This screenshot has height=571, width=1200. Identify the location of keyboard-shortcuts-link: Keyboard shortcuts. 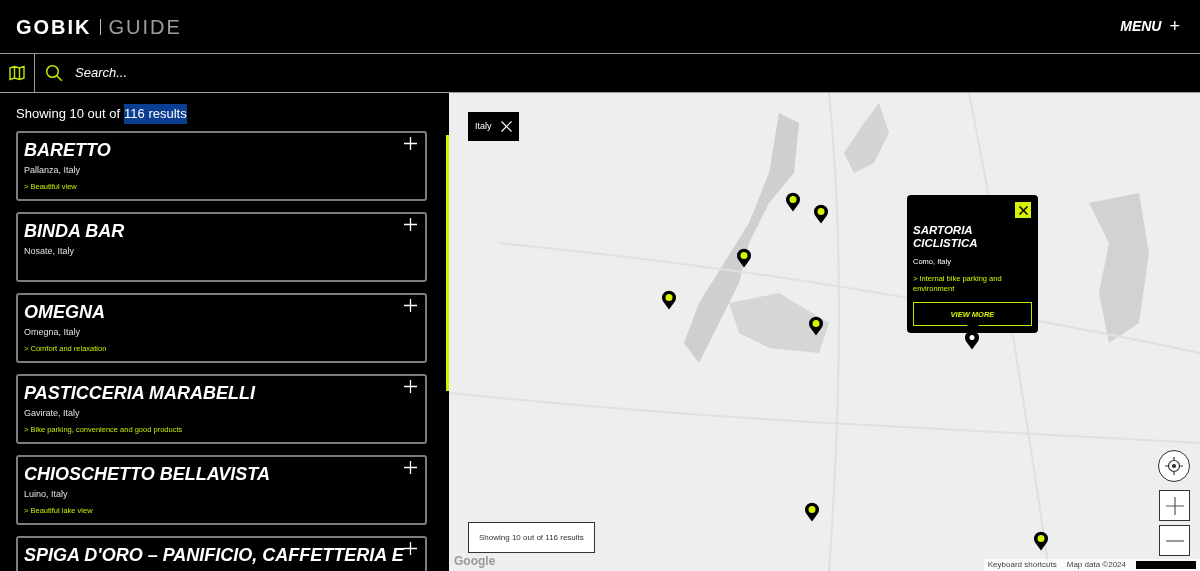
(1022, 565).